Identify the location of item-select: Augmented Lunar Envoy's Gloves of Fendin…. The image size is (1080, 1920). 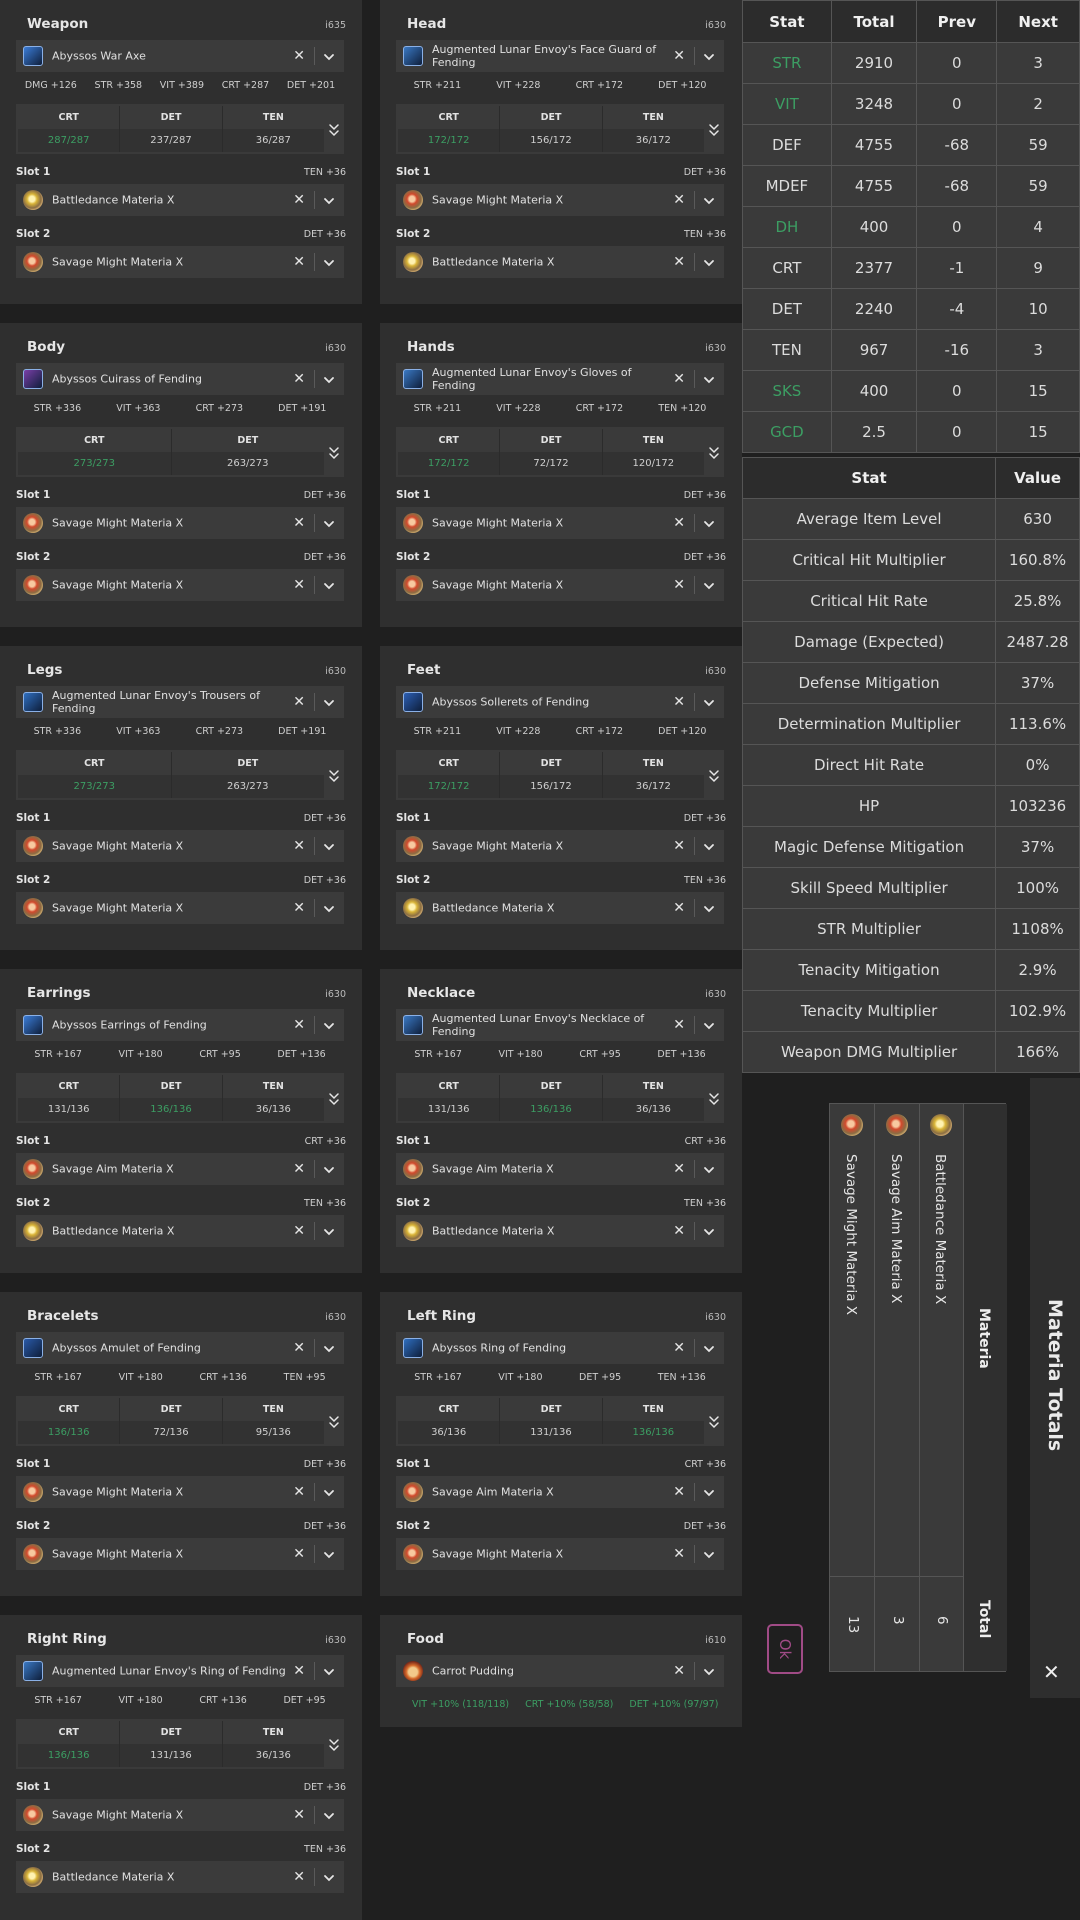
(560, 379).